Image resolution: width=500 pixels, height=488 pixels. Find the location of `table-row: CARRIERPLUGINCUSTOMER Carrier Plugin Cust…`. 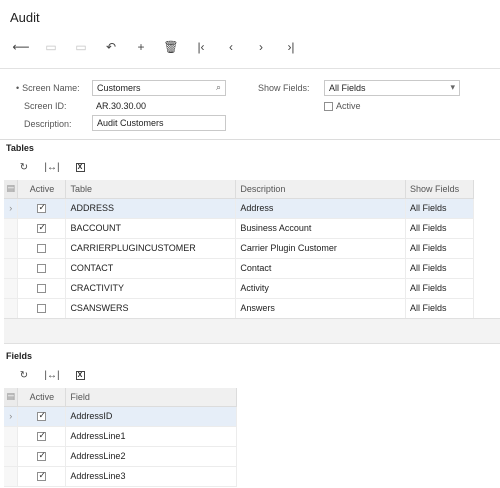

table-row: CARRIERPLUGINCUSTOMER Carrier Plugin Cust… is located at coordinates (239, 248).